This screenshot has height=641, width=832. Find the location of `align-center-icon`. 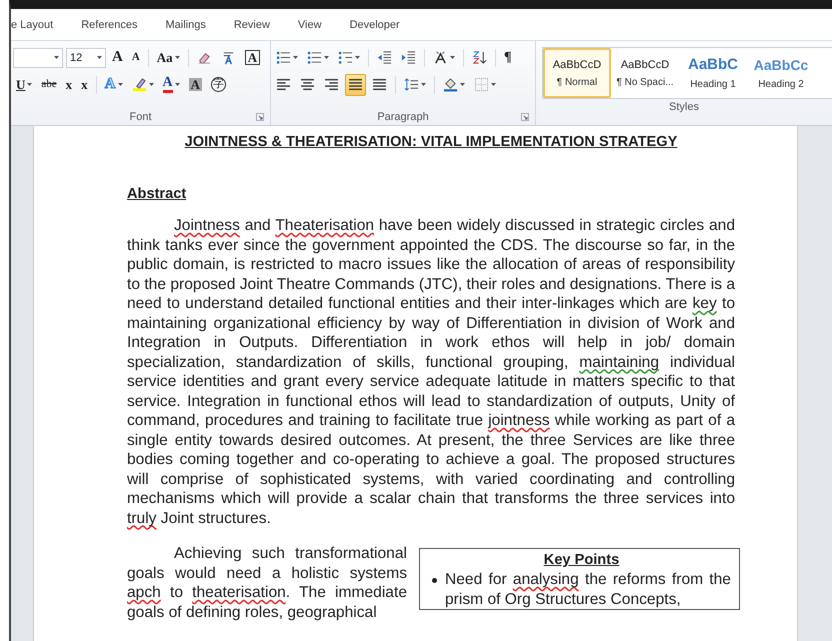

align-center-icon is located at coordinates (307, 84).